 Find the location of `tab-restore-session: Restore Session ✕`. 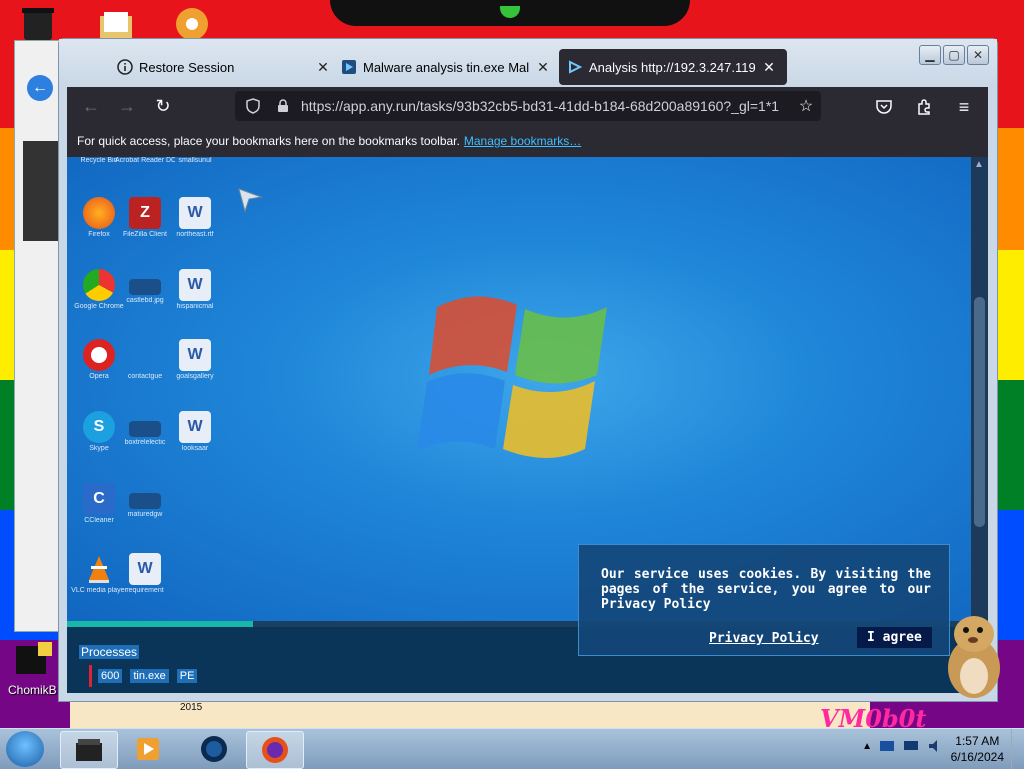

tab-restore-session: Restore Session ✕ is located at coordinates (221, 67).